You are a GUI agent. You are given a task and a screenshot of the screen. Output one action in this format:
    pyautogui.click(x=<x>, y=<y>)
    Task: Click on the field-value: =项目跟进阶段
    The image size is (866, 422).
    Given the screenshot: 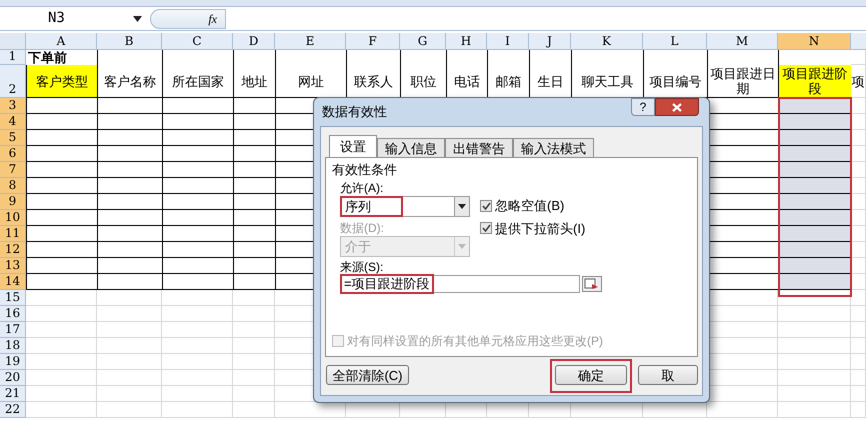 What is the action you would take?
    pyautogui.click(x=387, y=284)
    